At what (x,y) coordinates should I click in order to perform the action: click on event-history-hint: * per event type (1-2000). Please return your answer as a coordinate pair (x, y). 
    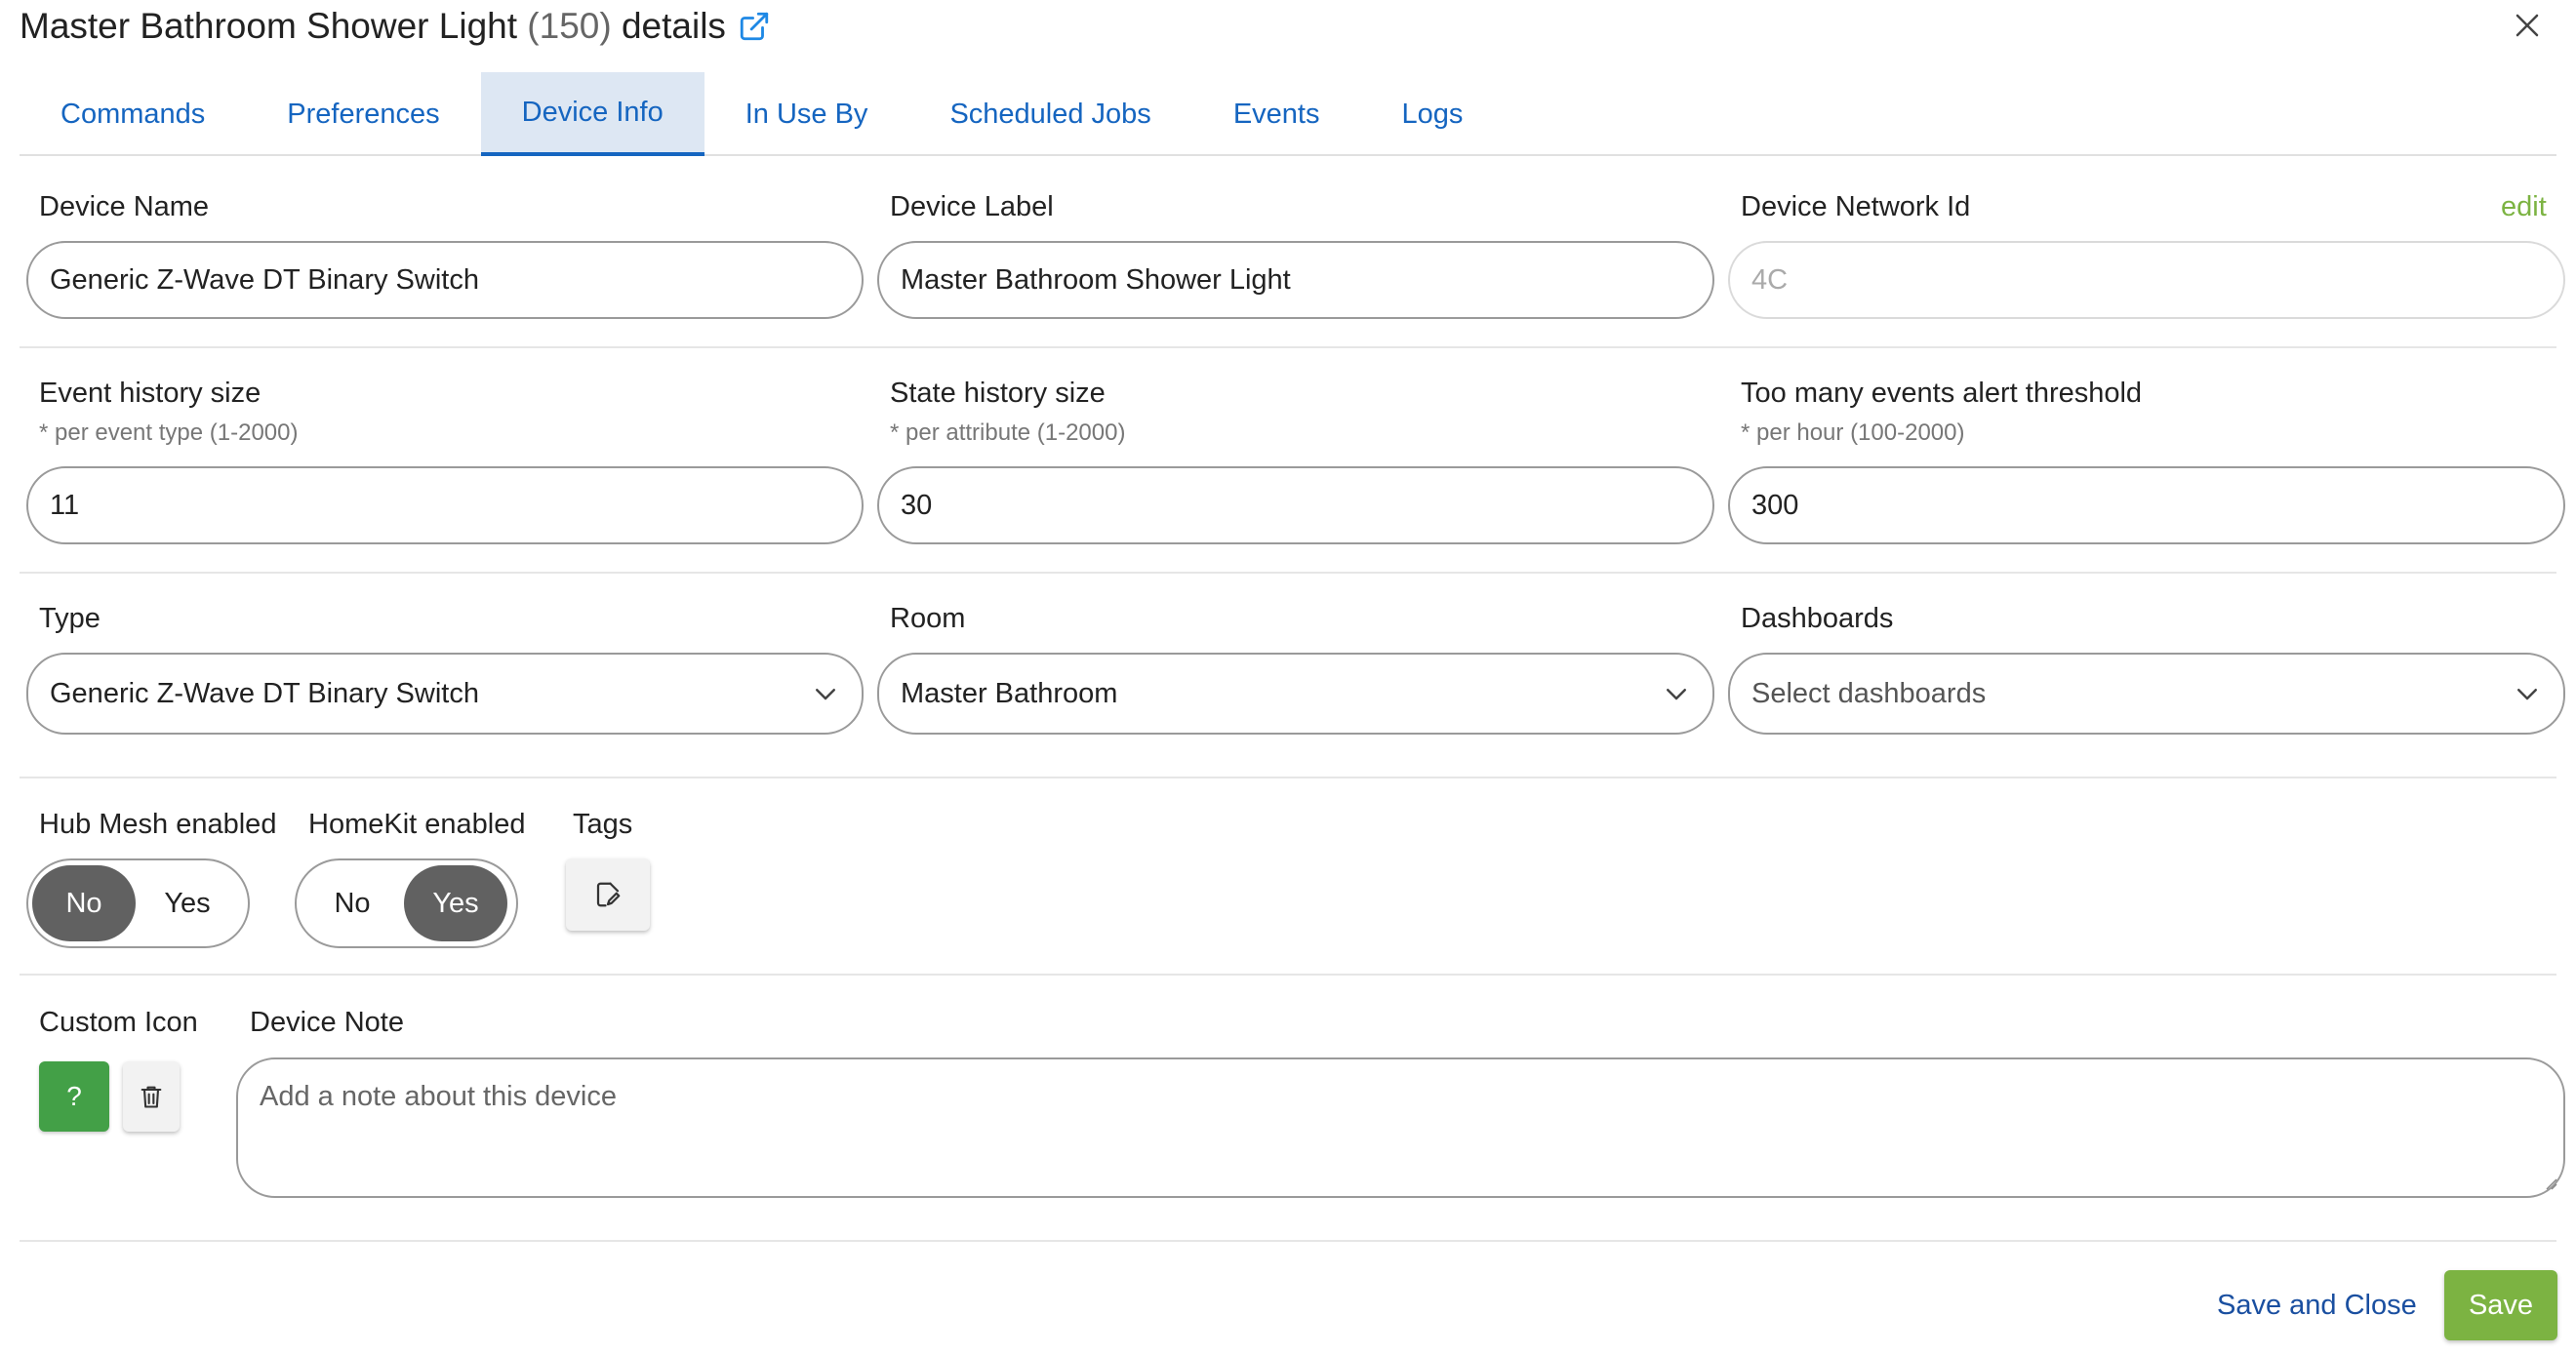
    Looking at the image, I should click on (169, 433).